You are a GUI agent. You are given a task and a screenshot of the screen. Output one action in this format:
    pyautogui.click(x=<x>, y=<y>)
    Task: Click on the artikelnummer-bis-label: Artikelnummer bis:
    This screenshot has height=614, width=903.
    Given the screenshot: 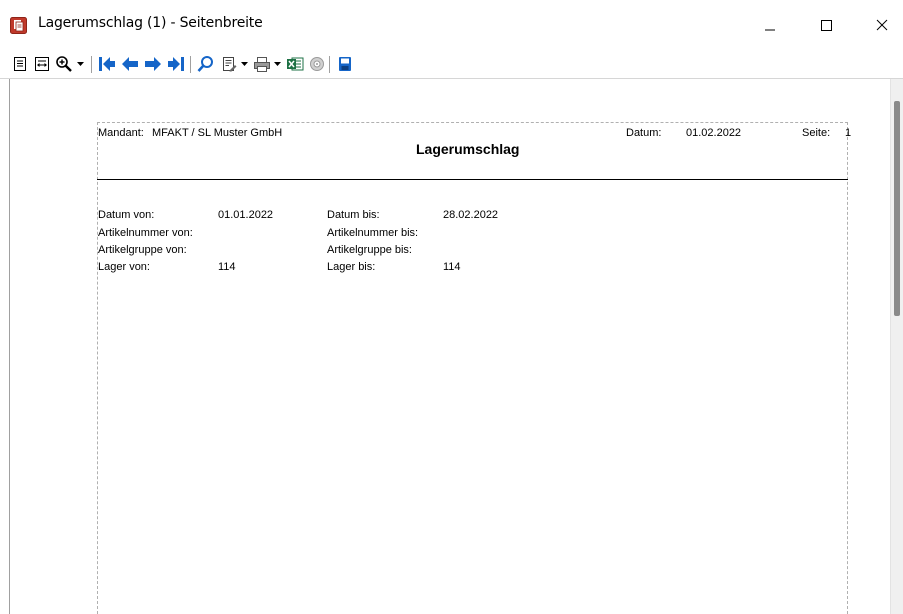 What is the action you would take?
    pyautogui.click(x=373, y=233)
    